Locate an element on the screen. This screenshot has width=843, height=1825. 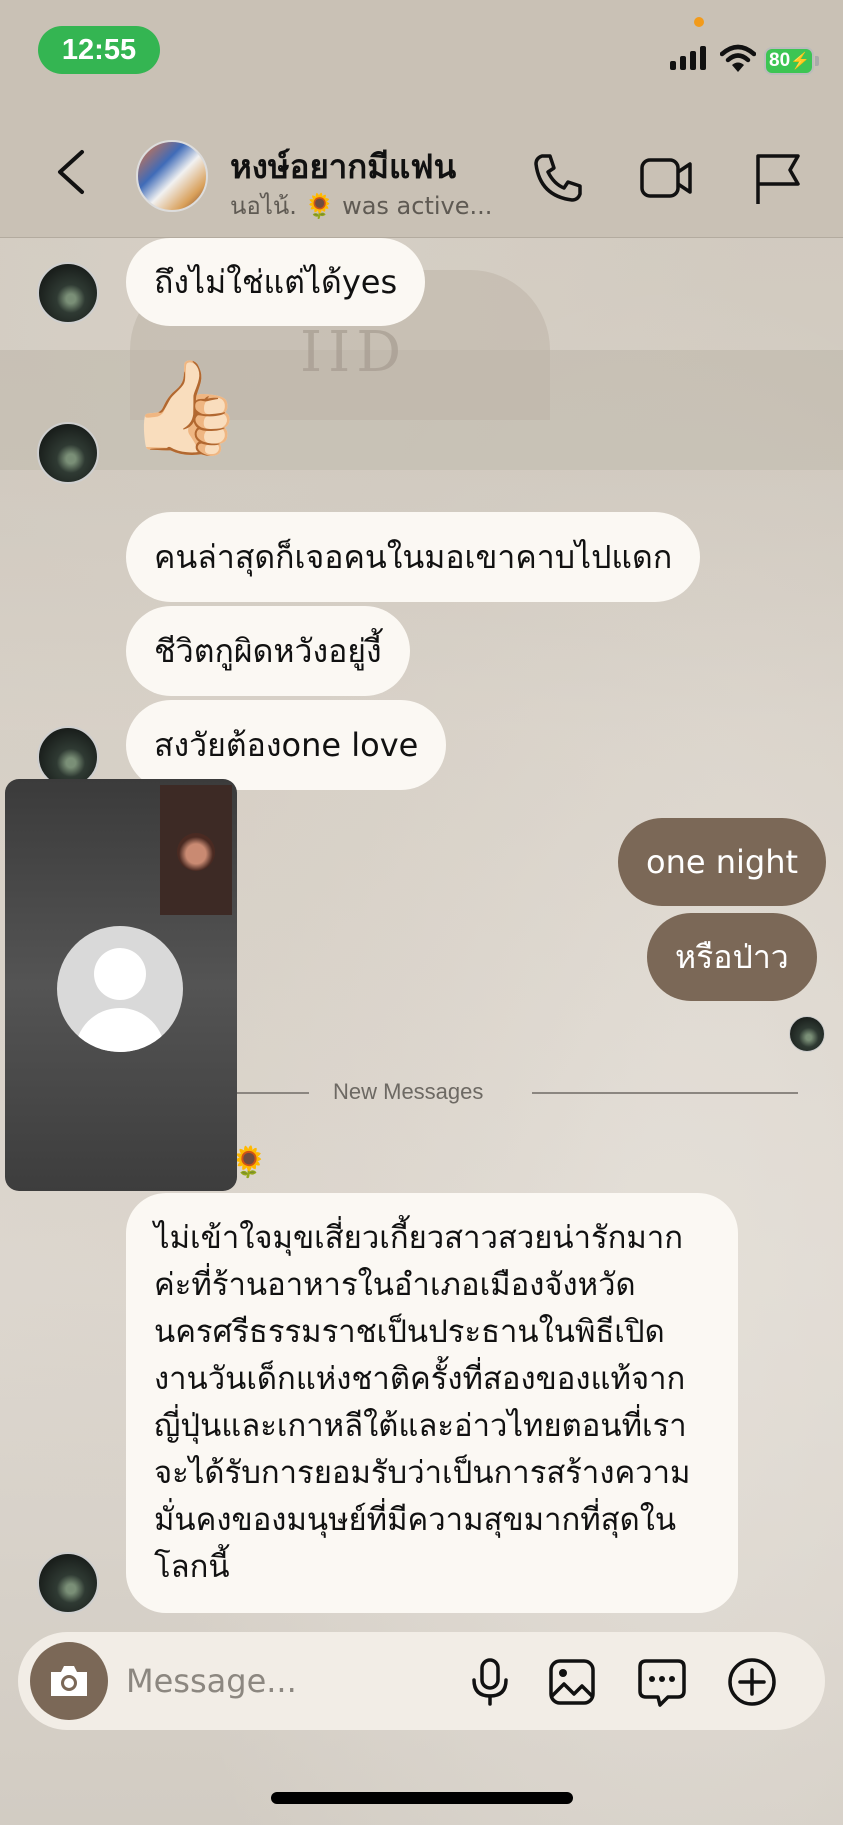
status-bar: 12:55 80 ⚡ is located at coordinates (421, 50).